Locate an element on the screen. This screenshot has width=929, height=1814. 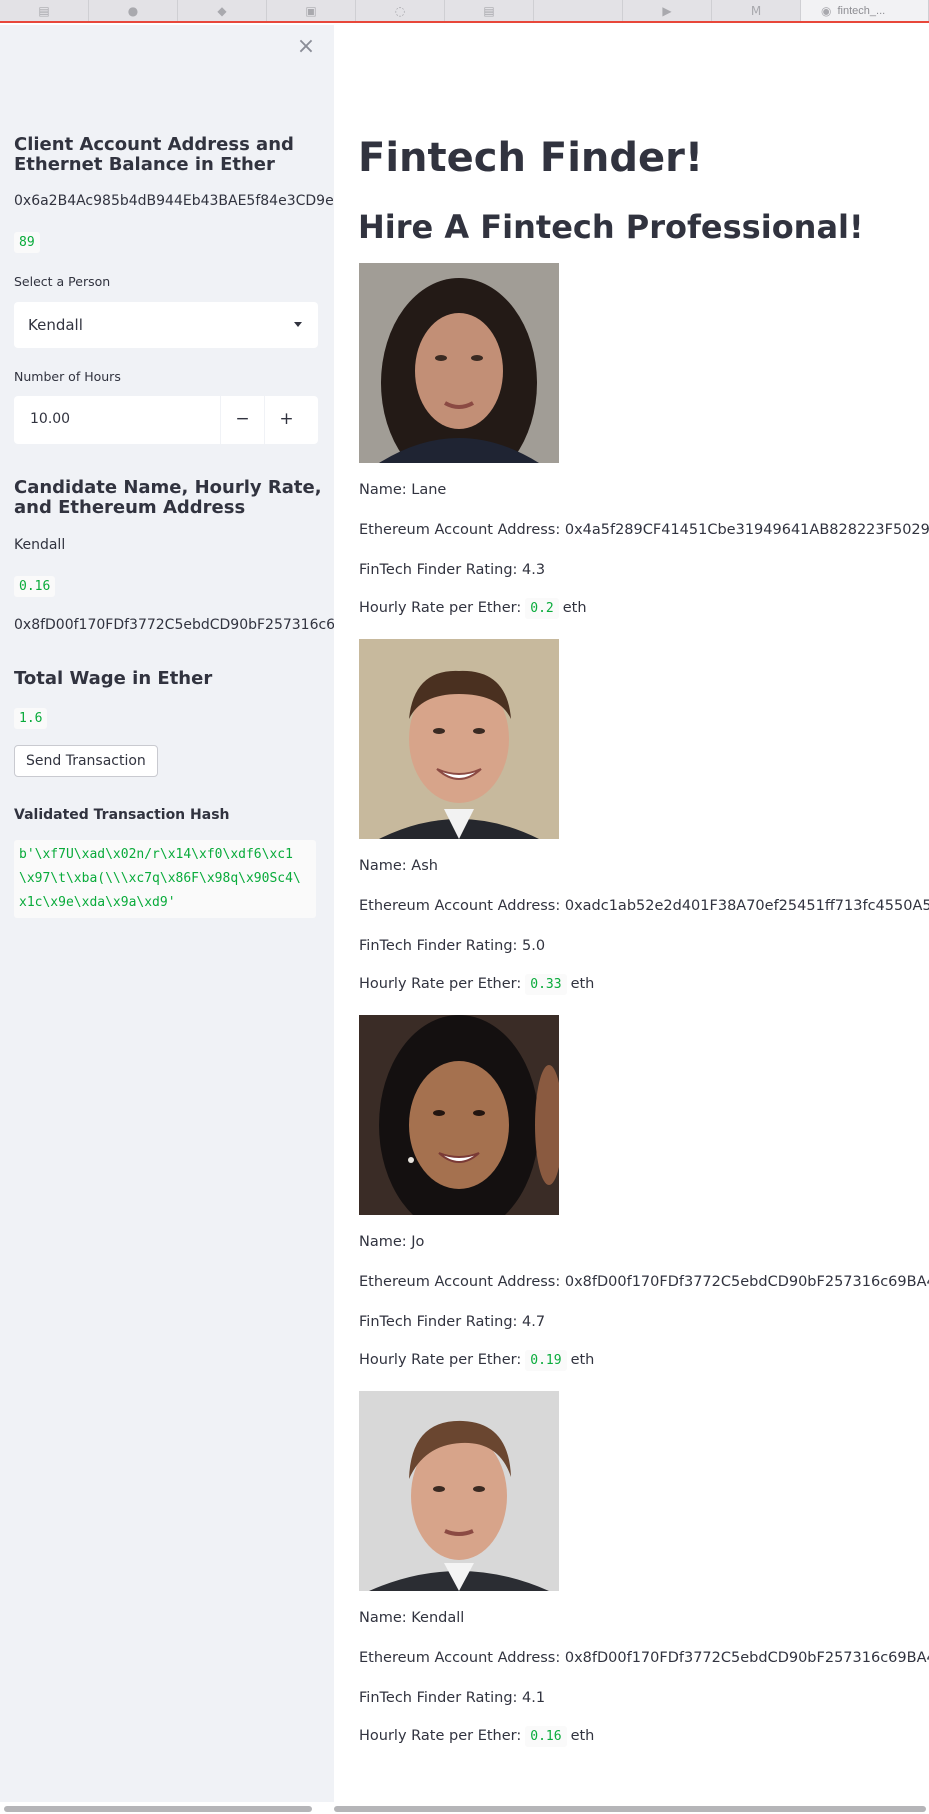
candidate-rate: 0.16 is located at coordinates (35, 586).